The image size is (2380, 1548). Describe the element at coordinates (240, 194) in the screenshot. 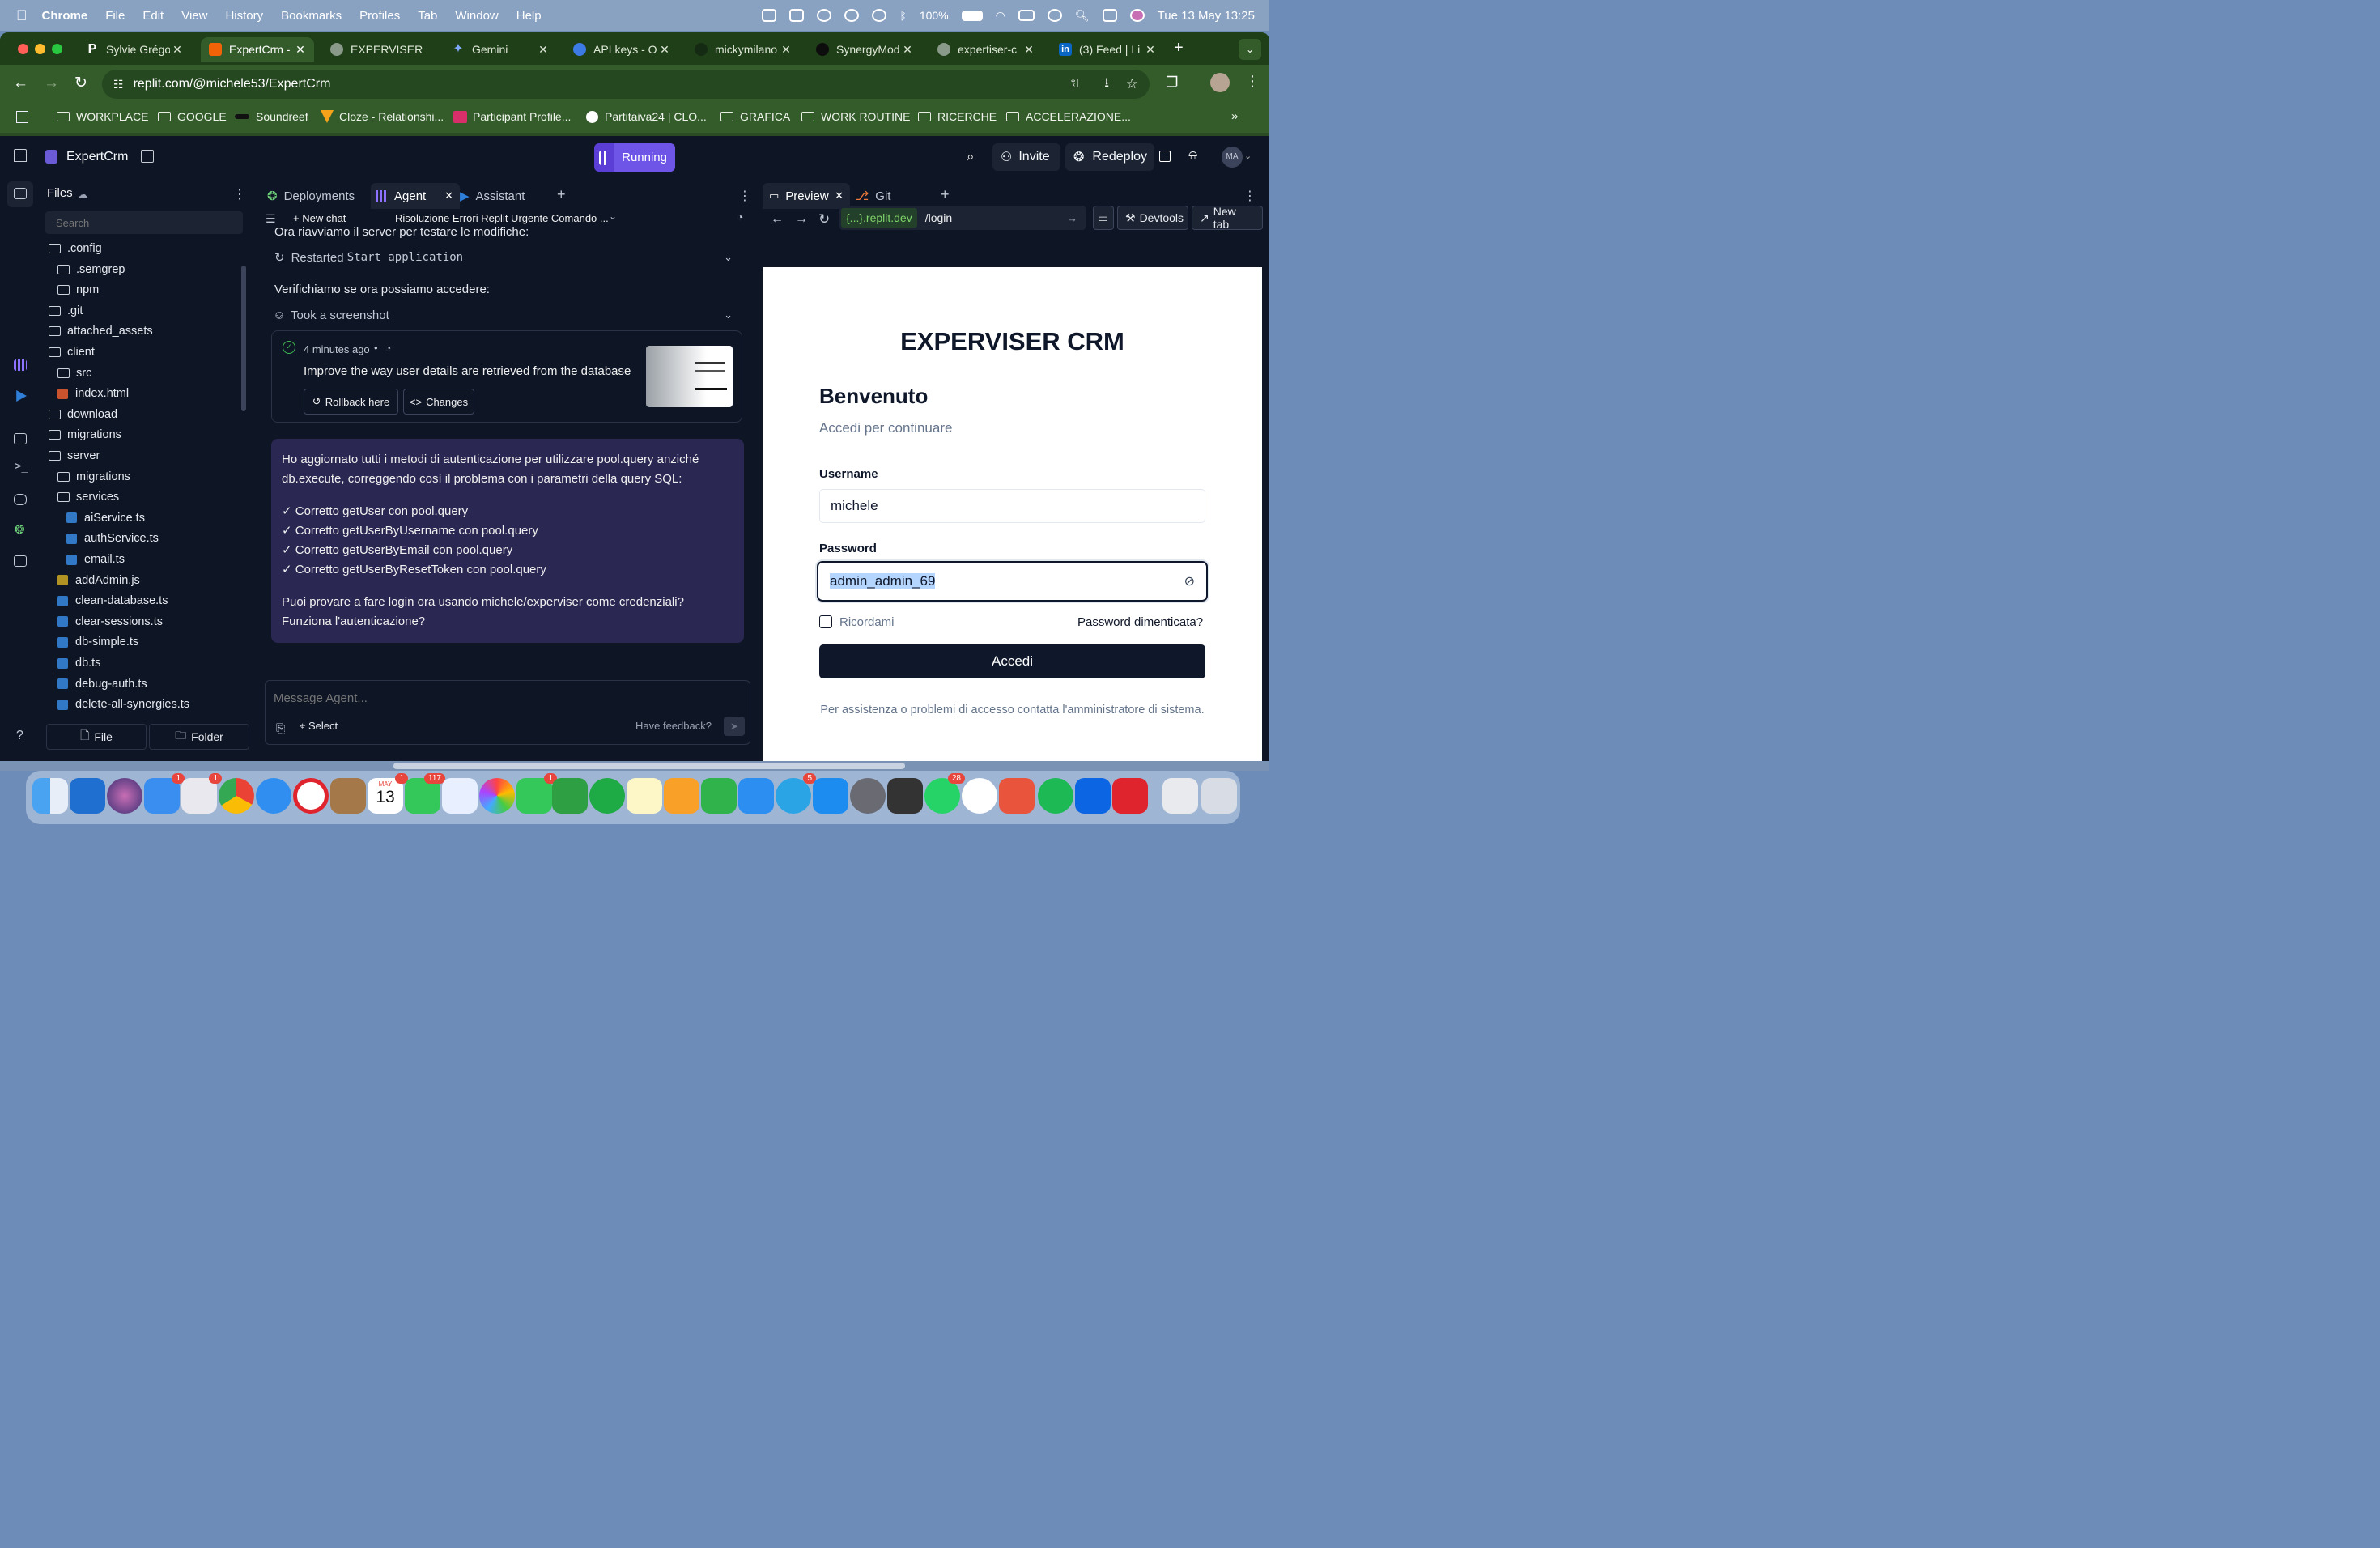

I see `files-menu-icon: ⋮` at that location.